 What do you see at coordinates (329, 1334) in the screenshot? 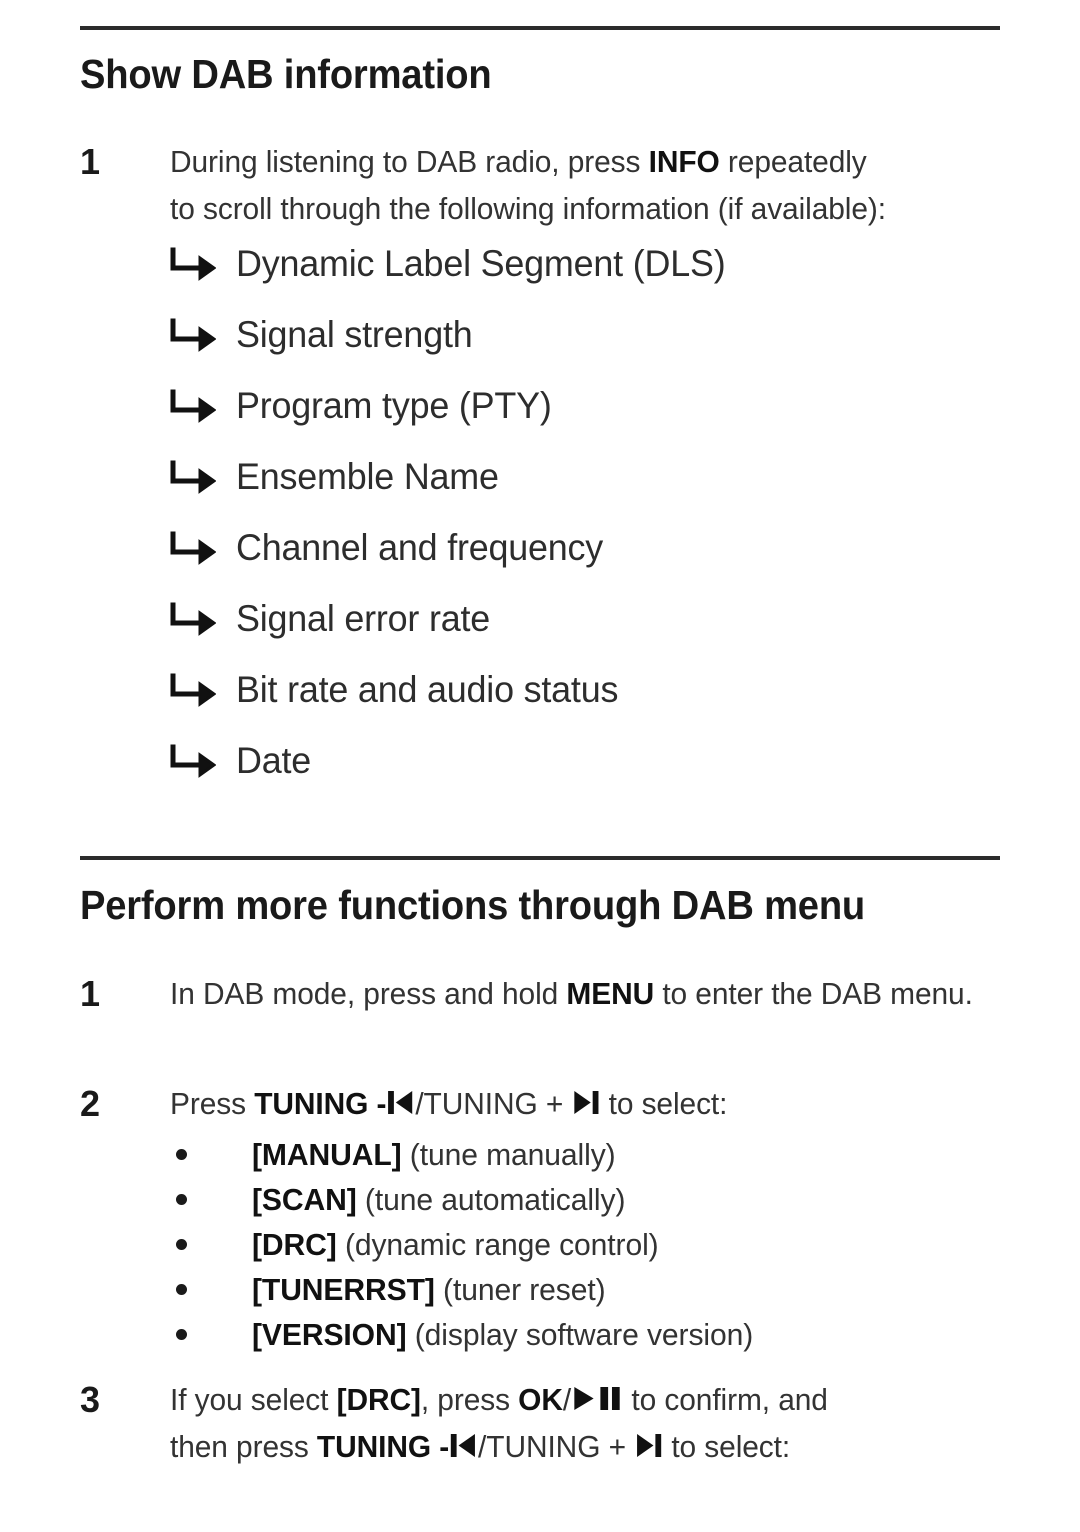
I see `menu-option-code: [VERSION]` at bounding box center [329, 1334].